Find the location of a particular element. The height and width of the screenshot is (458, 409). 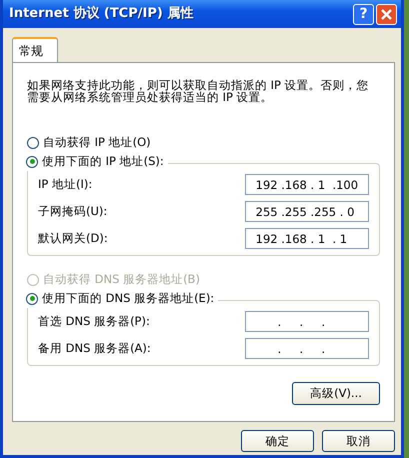

field-label: IP 地址(I): is located at coordinates (65, 184).